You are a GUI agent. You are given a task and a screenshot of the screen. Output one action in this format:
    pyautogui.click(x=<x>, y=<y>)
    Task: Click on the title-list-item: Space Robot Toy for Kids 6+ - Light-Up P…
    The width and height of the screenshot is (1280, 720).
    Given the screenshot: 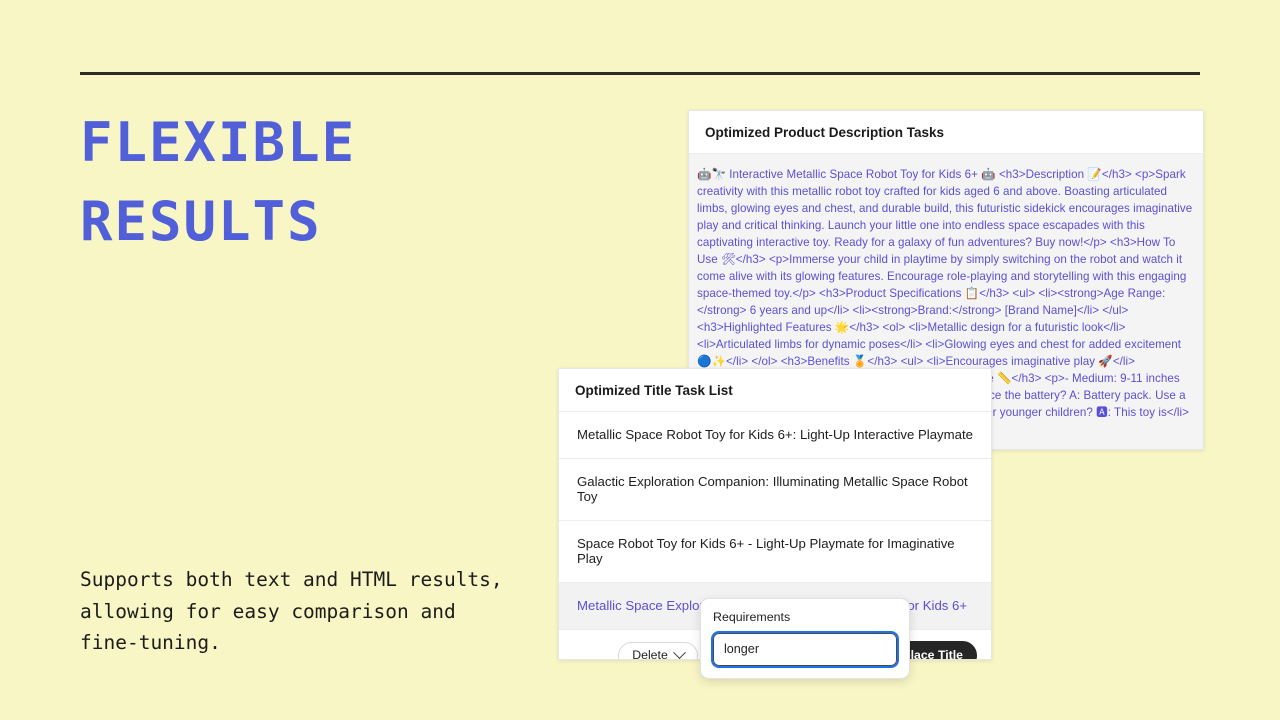 What is the action you would take?
    pyautogui.click(x=775, y=551)
    